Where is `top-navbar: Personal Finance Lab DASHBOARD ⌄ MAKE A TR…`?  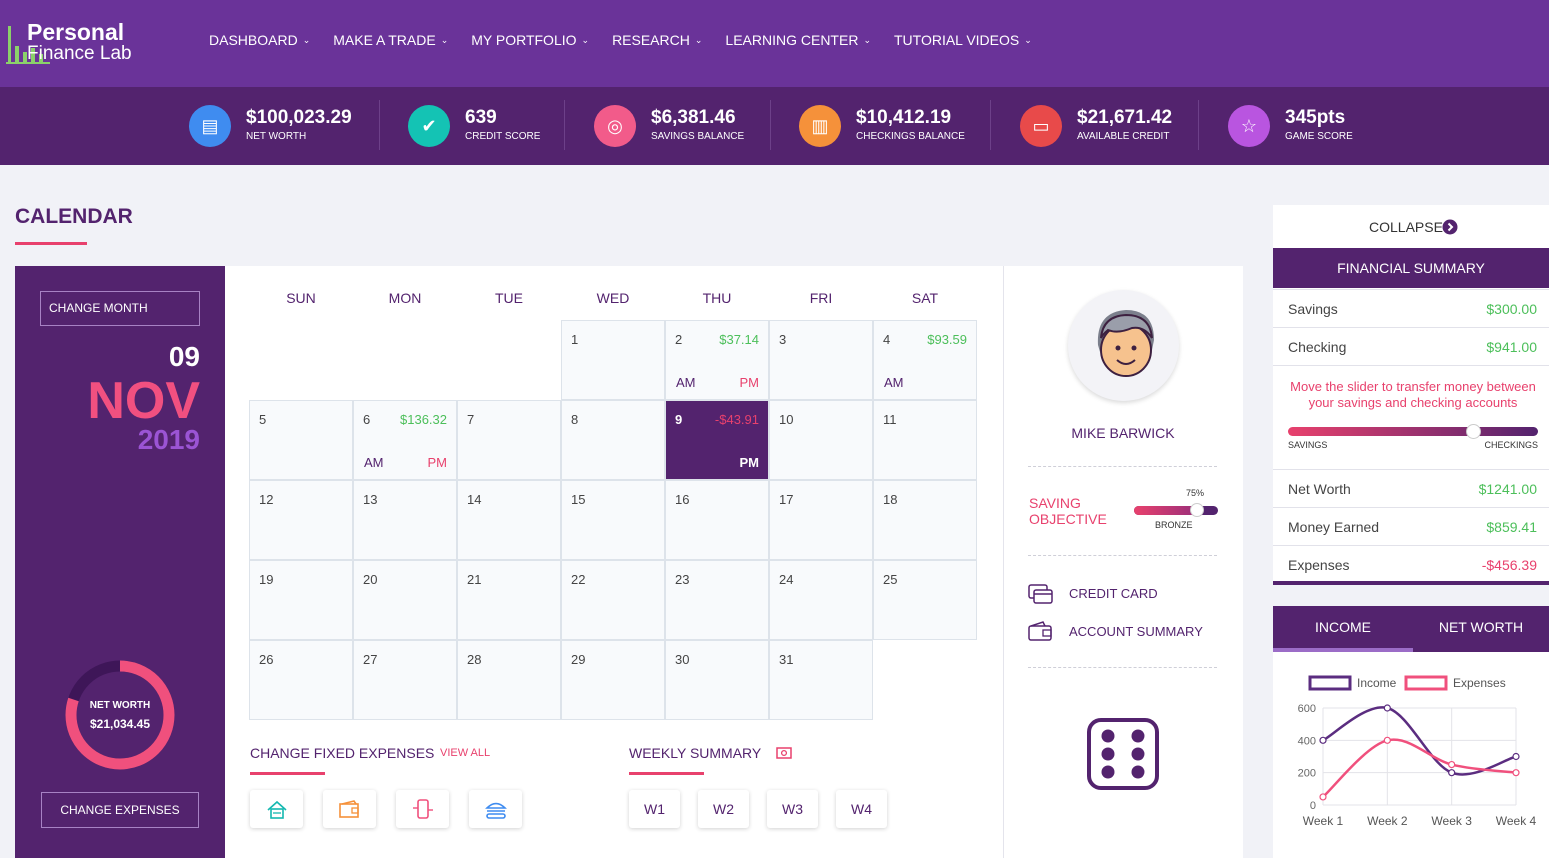
top-navbar: Personal Finance Lab DASHBOARD ⌄ MAKE A TR… is located at coordinates (774, 43).